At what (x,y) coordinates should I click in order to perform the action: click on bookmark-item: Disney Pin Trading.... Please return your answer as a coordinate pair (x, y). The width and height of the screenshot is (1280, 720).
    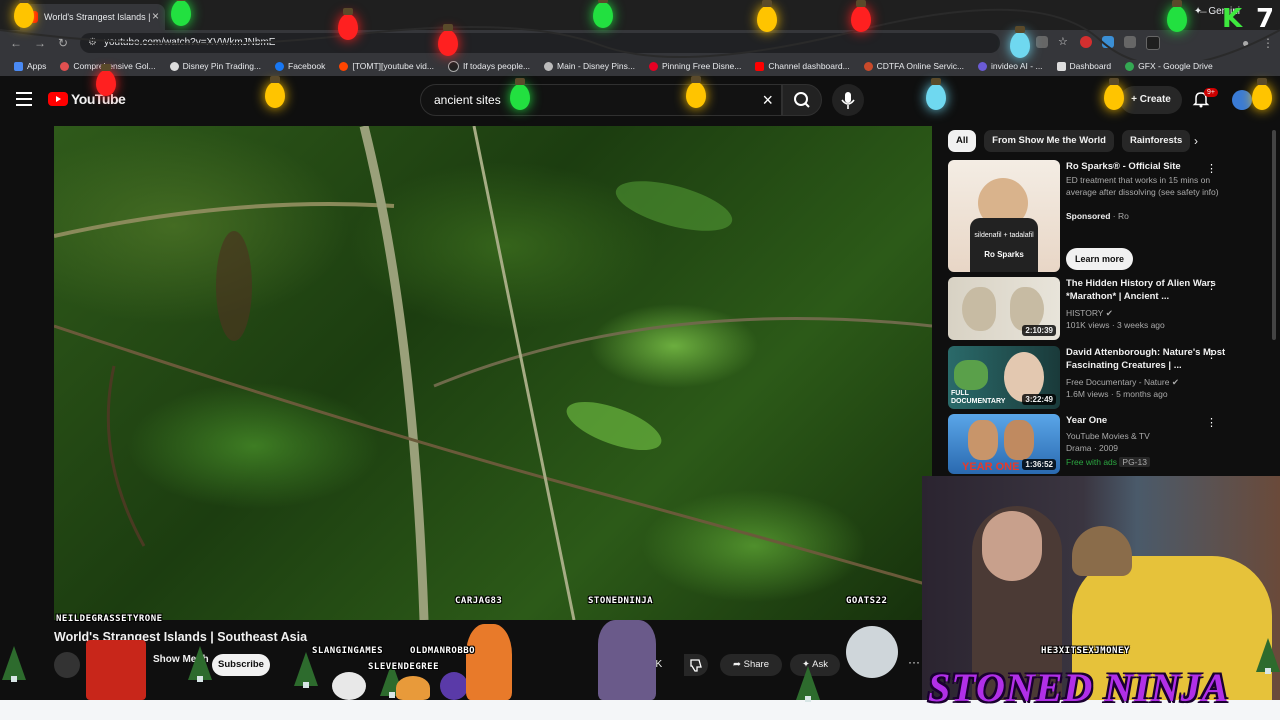
    Looking at the image, I should click on (215, 66).